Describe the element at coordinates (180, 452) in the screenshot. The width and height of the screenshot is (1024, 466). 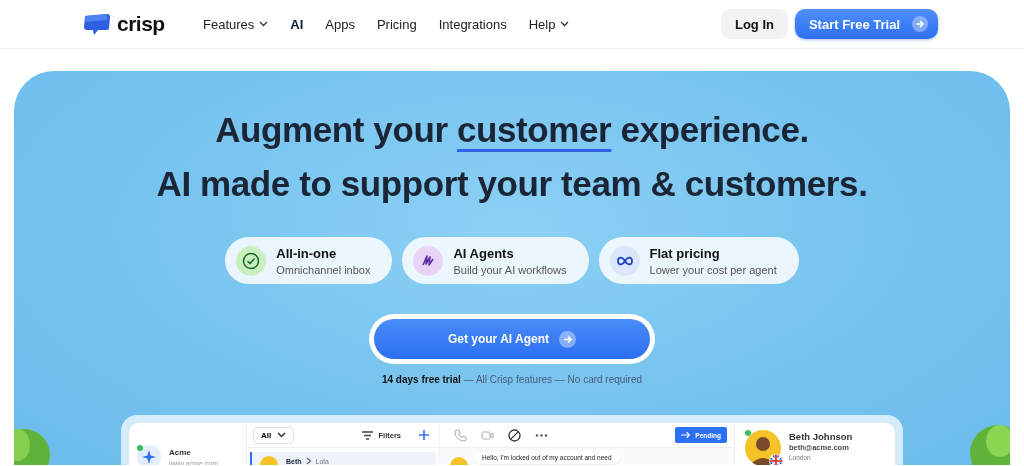
I see `workspace-name: Acme` at that location.